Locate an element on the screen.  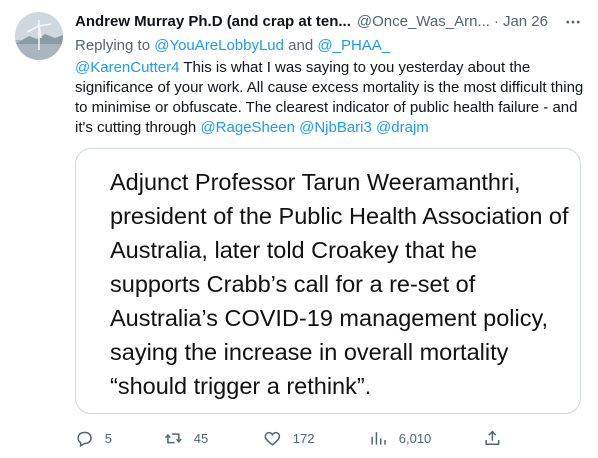
replying-to-label: Replying to is located at coordinates (113, 45).